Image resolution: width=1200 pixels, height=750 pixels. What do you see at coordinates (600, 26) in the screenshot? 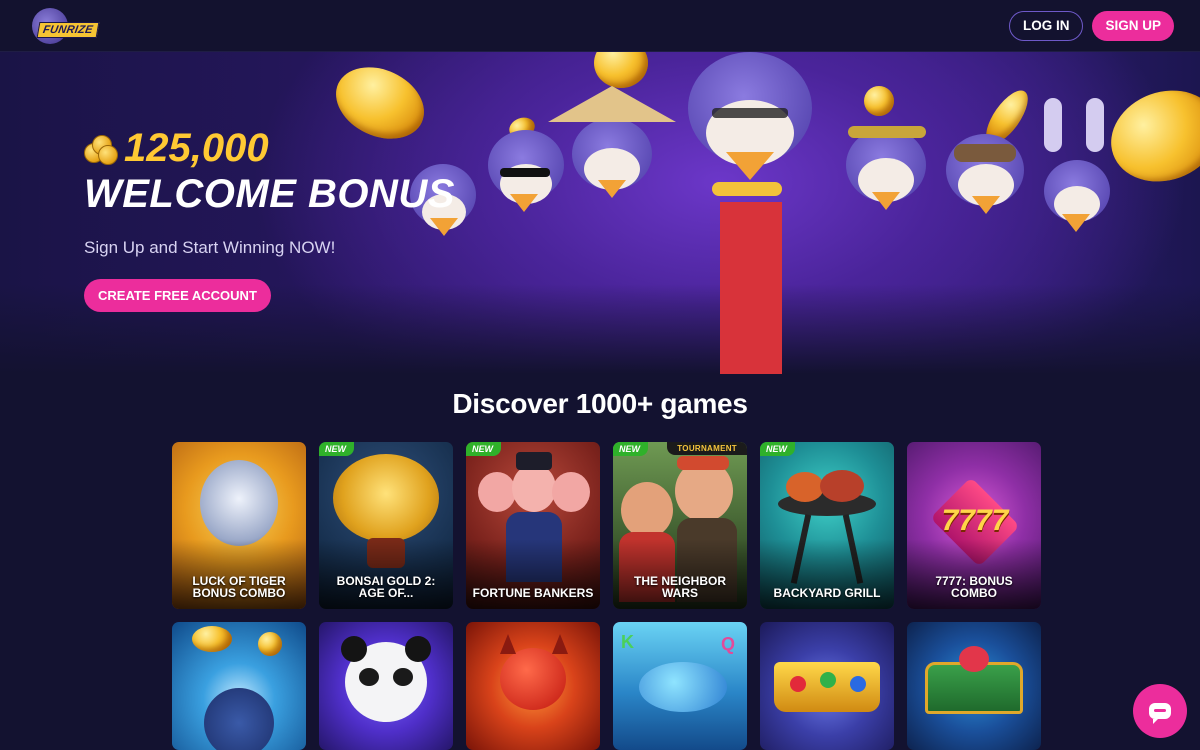
I see `top-bar: FUNRIZE LOG IN SIGN UP` at bounding box center [600, 26].